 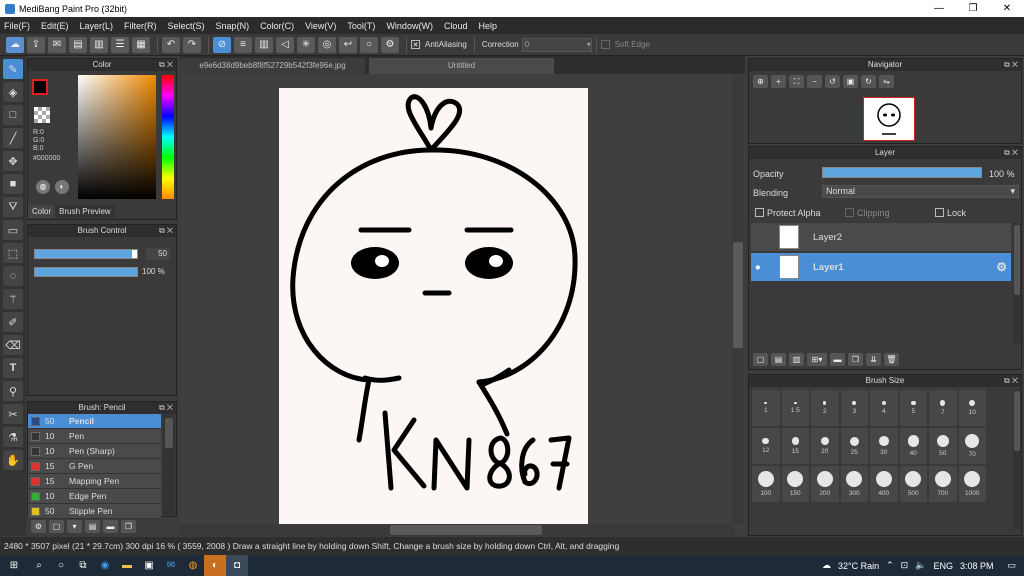 What do you see at coordinates (825, 446) in the screenshot?
I see `brush-size-cell: 20` at bounding box center [825, 446].